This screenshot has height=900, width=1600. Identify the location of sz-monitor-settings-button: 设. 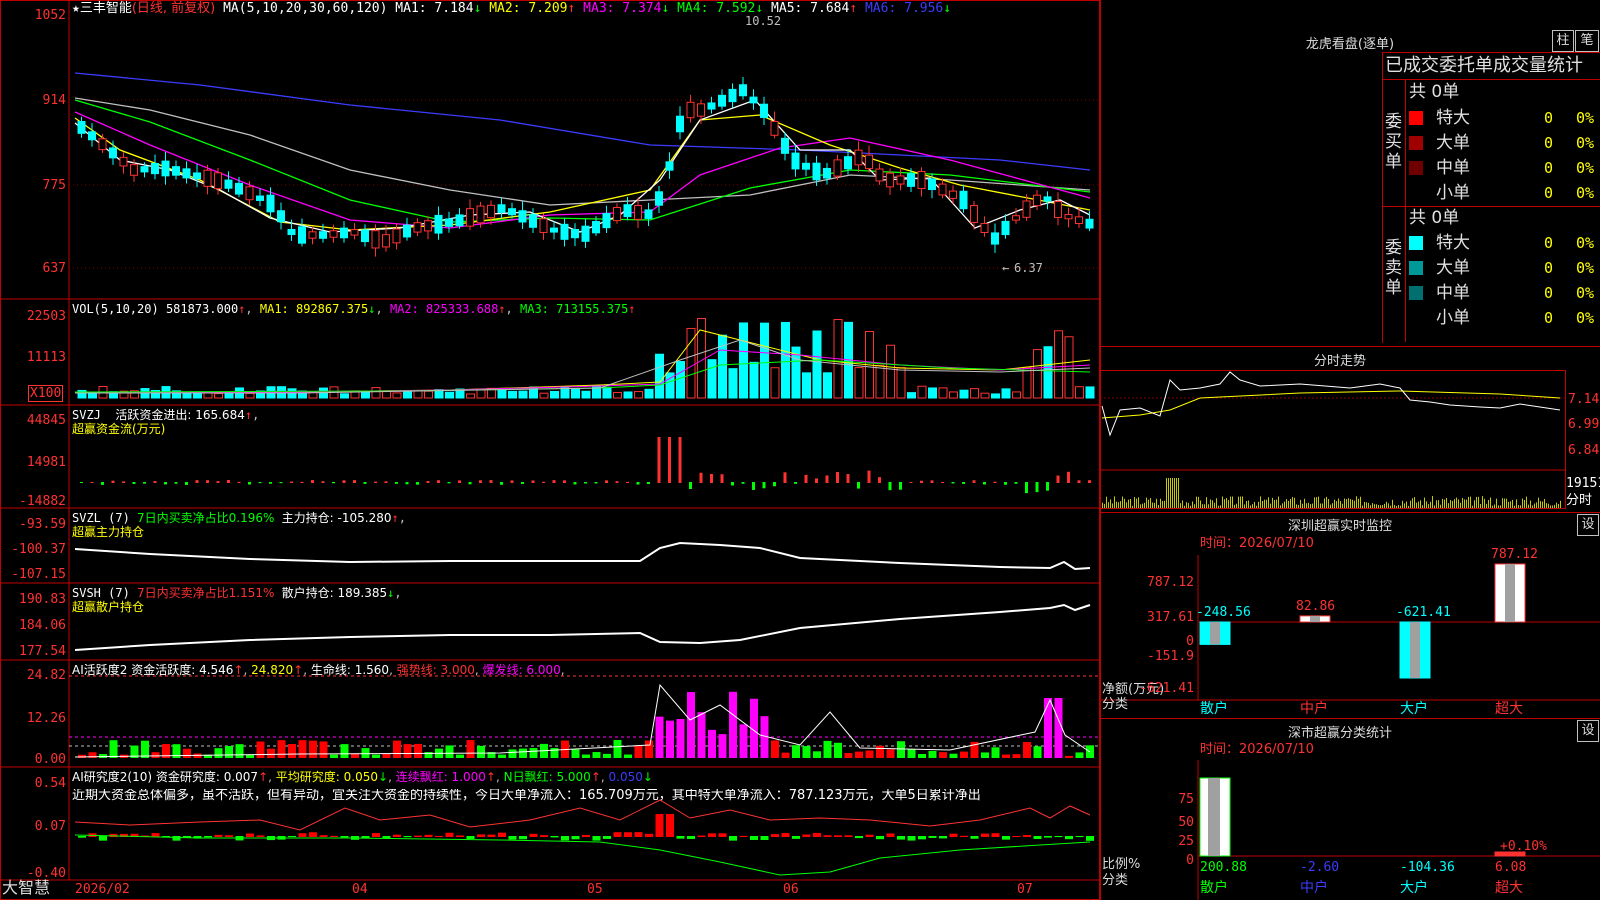
(1588, 525).